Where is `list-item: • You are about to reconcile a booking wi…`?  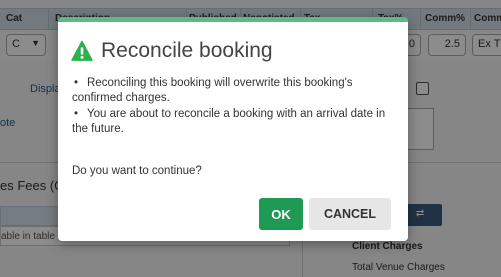
list-item: • You are about to reconcile a booking wi… is located at coordinates (229, 121).